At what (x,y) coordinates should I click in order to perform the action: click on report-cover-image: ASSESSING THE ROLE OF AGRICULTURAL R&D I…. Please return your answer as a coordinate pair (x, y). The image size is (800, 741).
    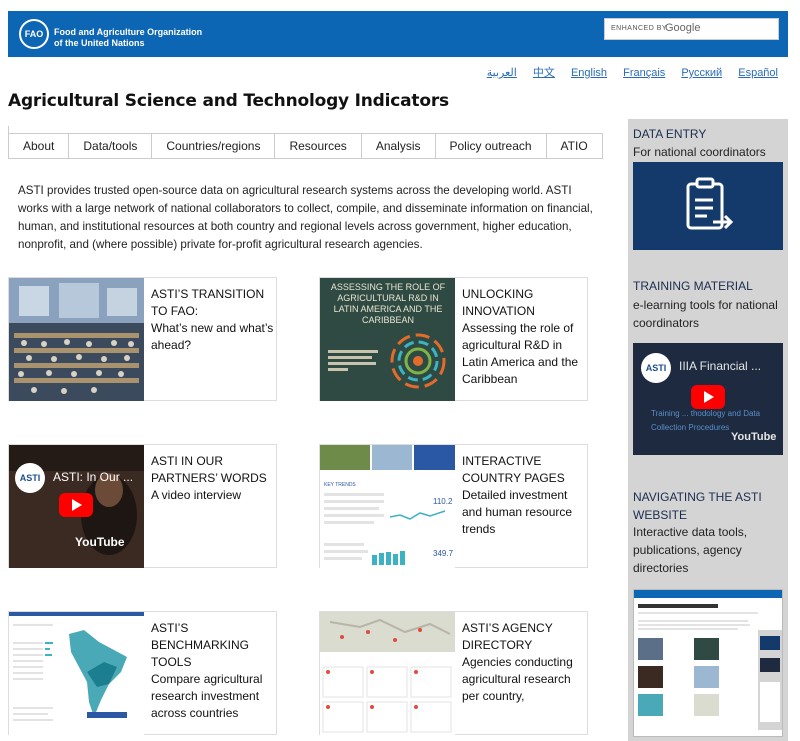
    Looking at the image, I should click on (387, 339).